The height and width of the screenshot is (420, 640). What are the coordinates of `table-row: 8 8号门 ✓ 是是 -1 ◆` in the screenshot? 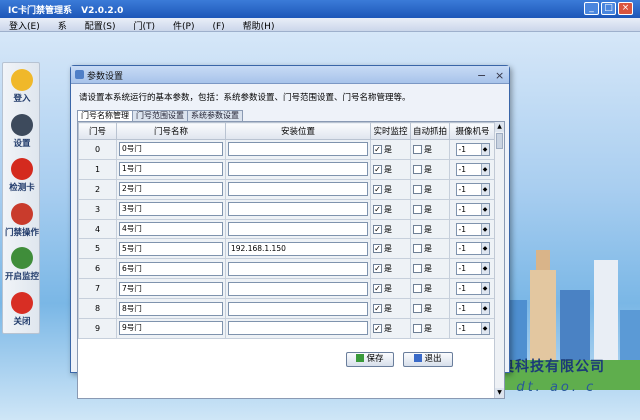 It's located at (287, 309).